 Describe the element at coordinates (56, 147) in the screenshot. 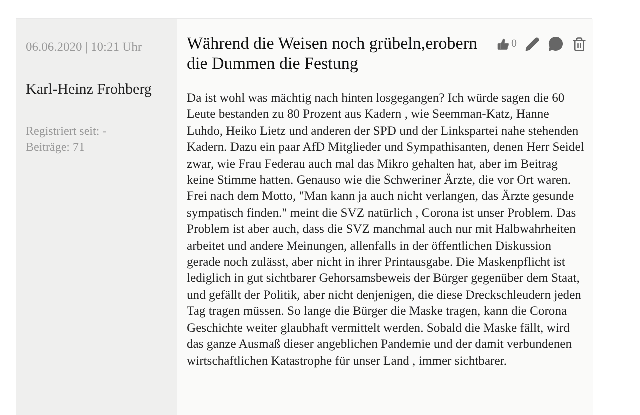

I see `post-count: Beiträge: 71` at that location.